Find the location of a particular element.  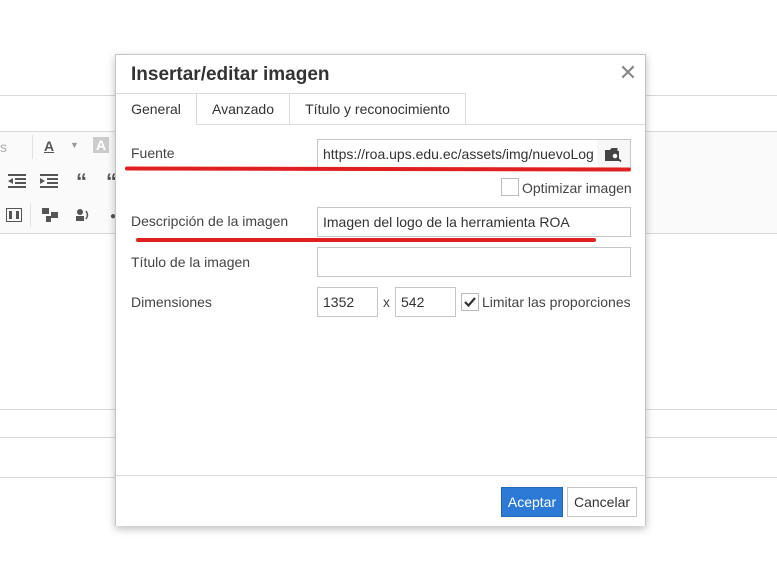

format-dropdown-text: s is located at coordinates (3, 147).